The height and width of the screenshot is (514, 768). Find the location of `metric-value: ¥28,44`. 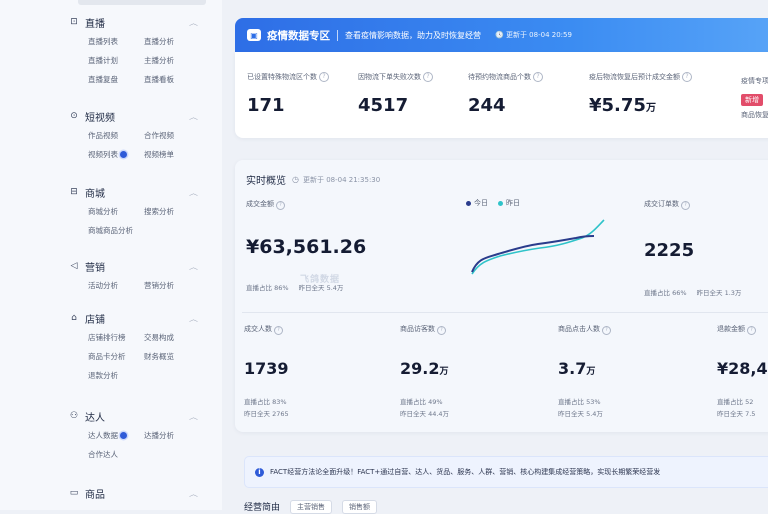

metric-value: ¥28,44 is located at coordinates (742, 368).